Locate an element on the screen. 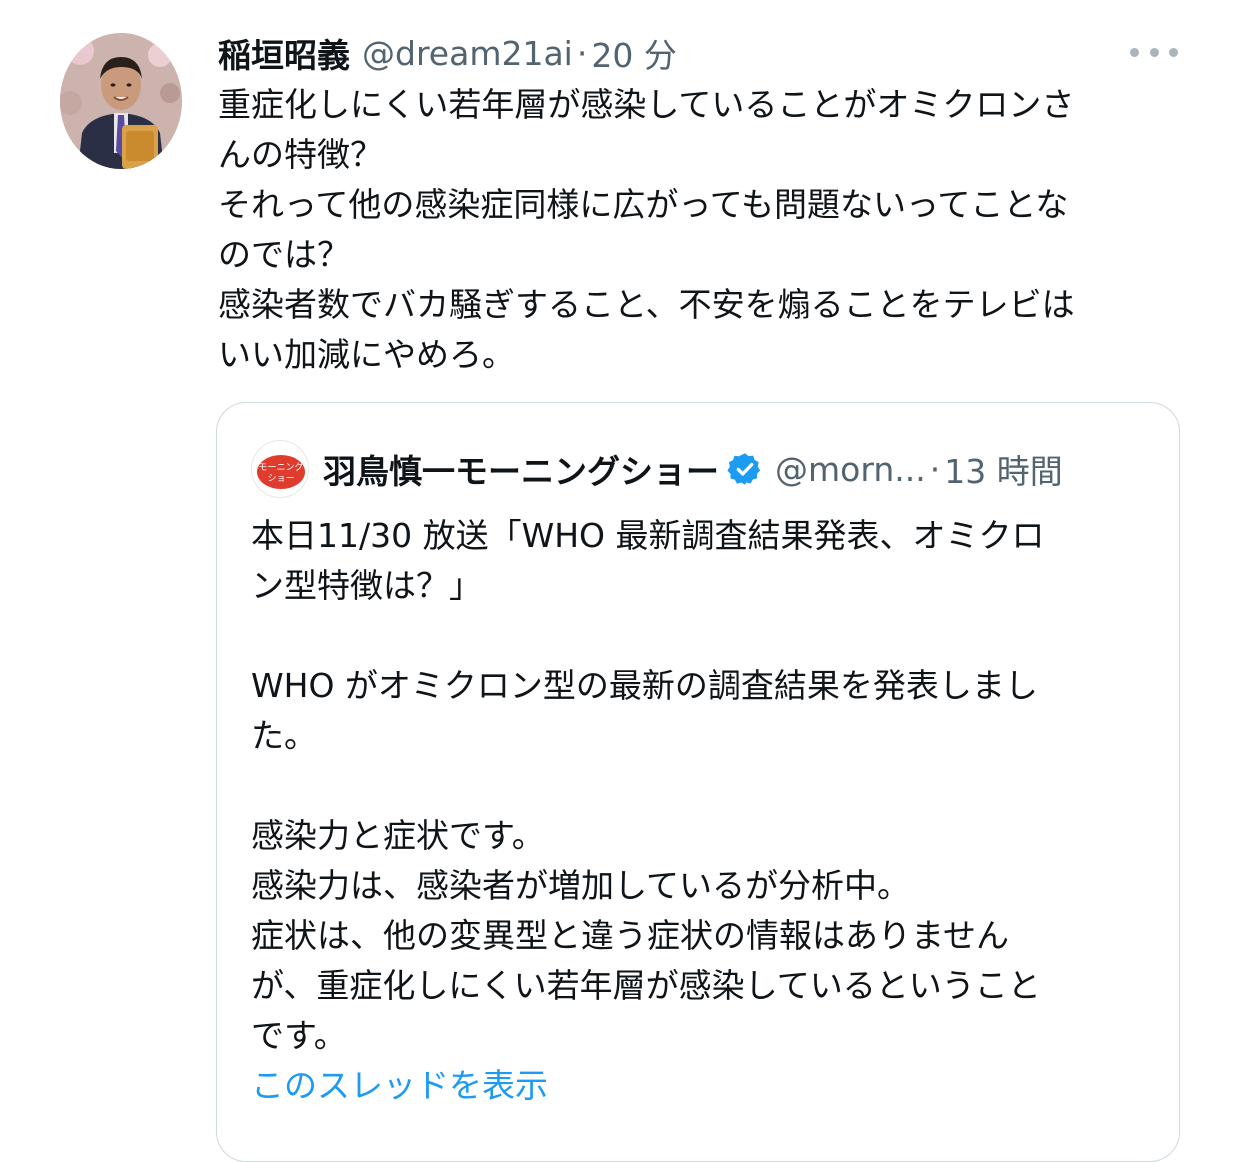 This screenshot has height=1162, width=1242. quoted-author-name: 羽鳥慎一モーニングショー is located at coordinates (521, 469).